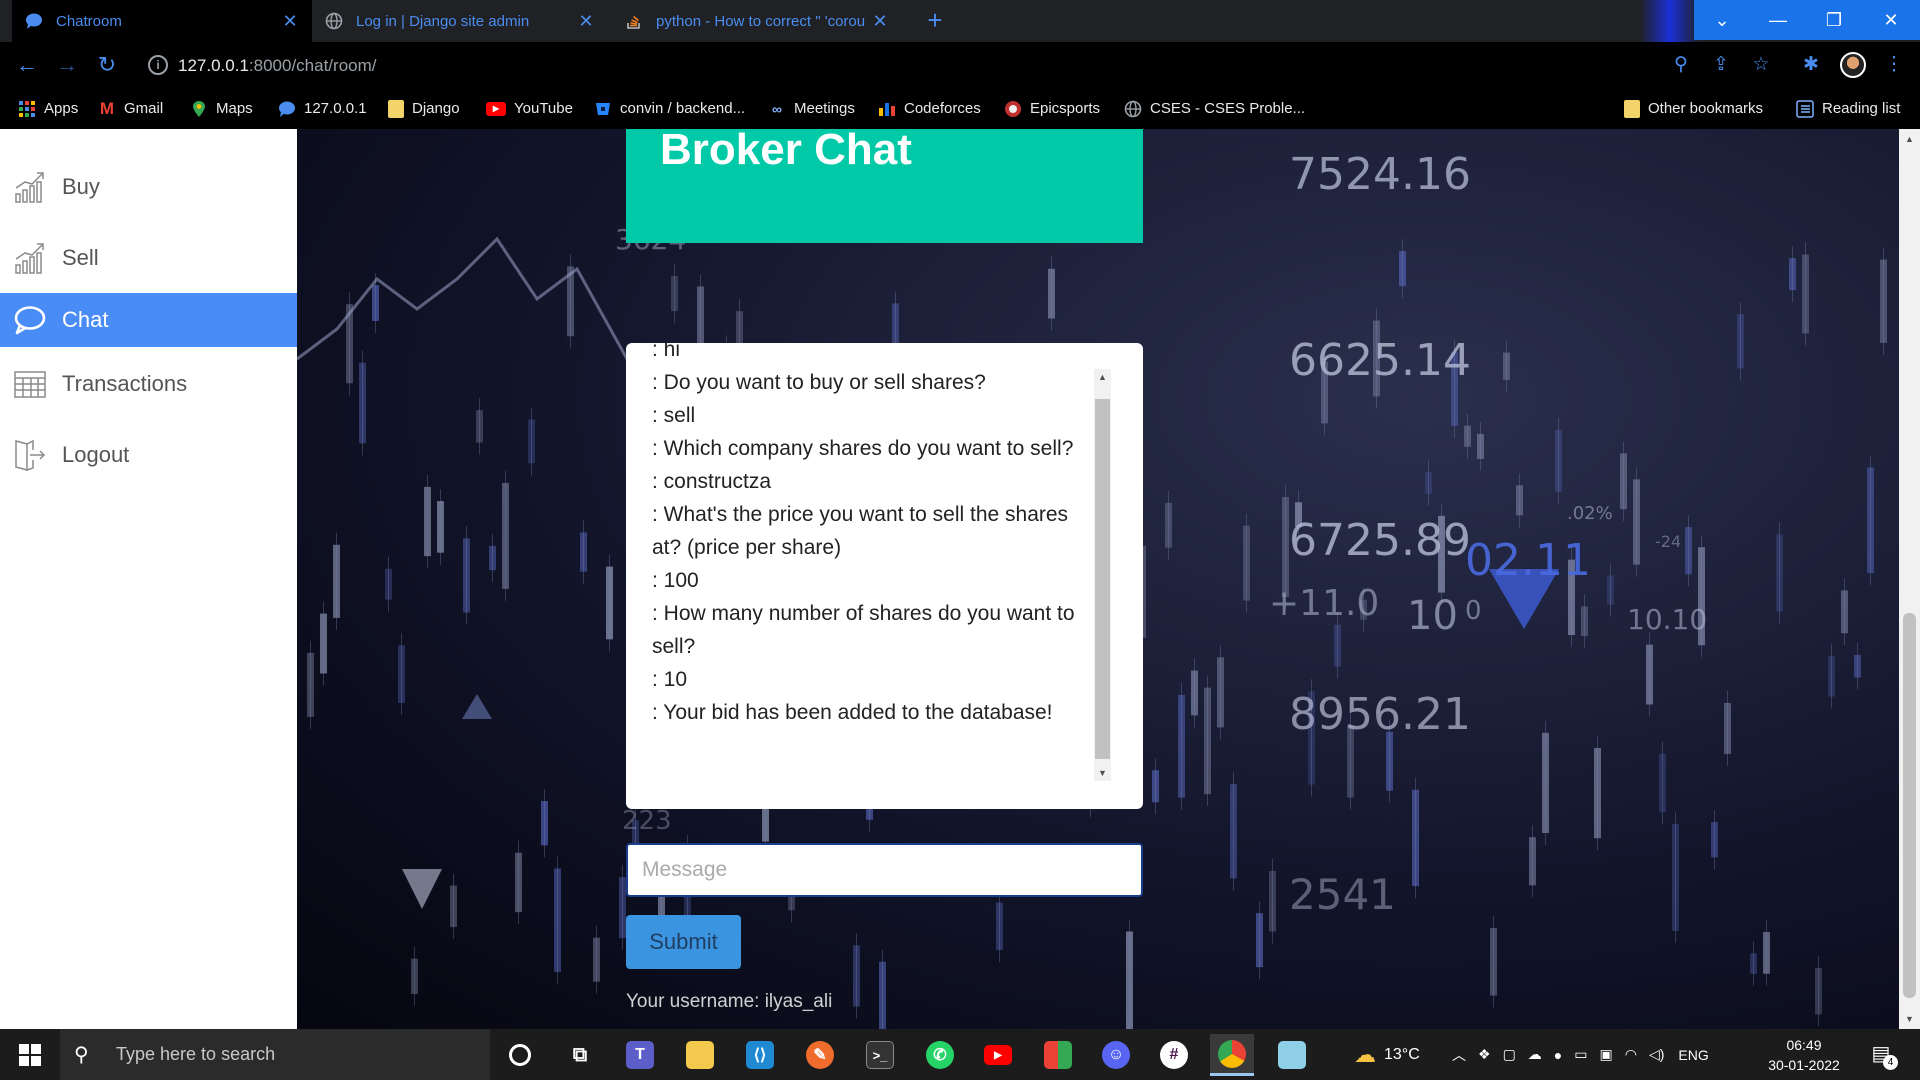 The height and width of the screenshot is (1080, 1920). What do you see at coordinates (1882, 1056) in the screenshot?
I see `notifications-button: ▤ 4` at bounding box center [1882, 1056].